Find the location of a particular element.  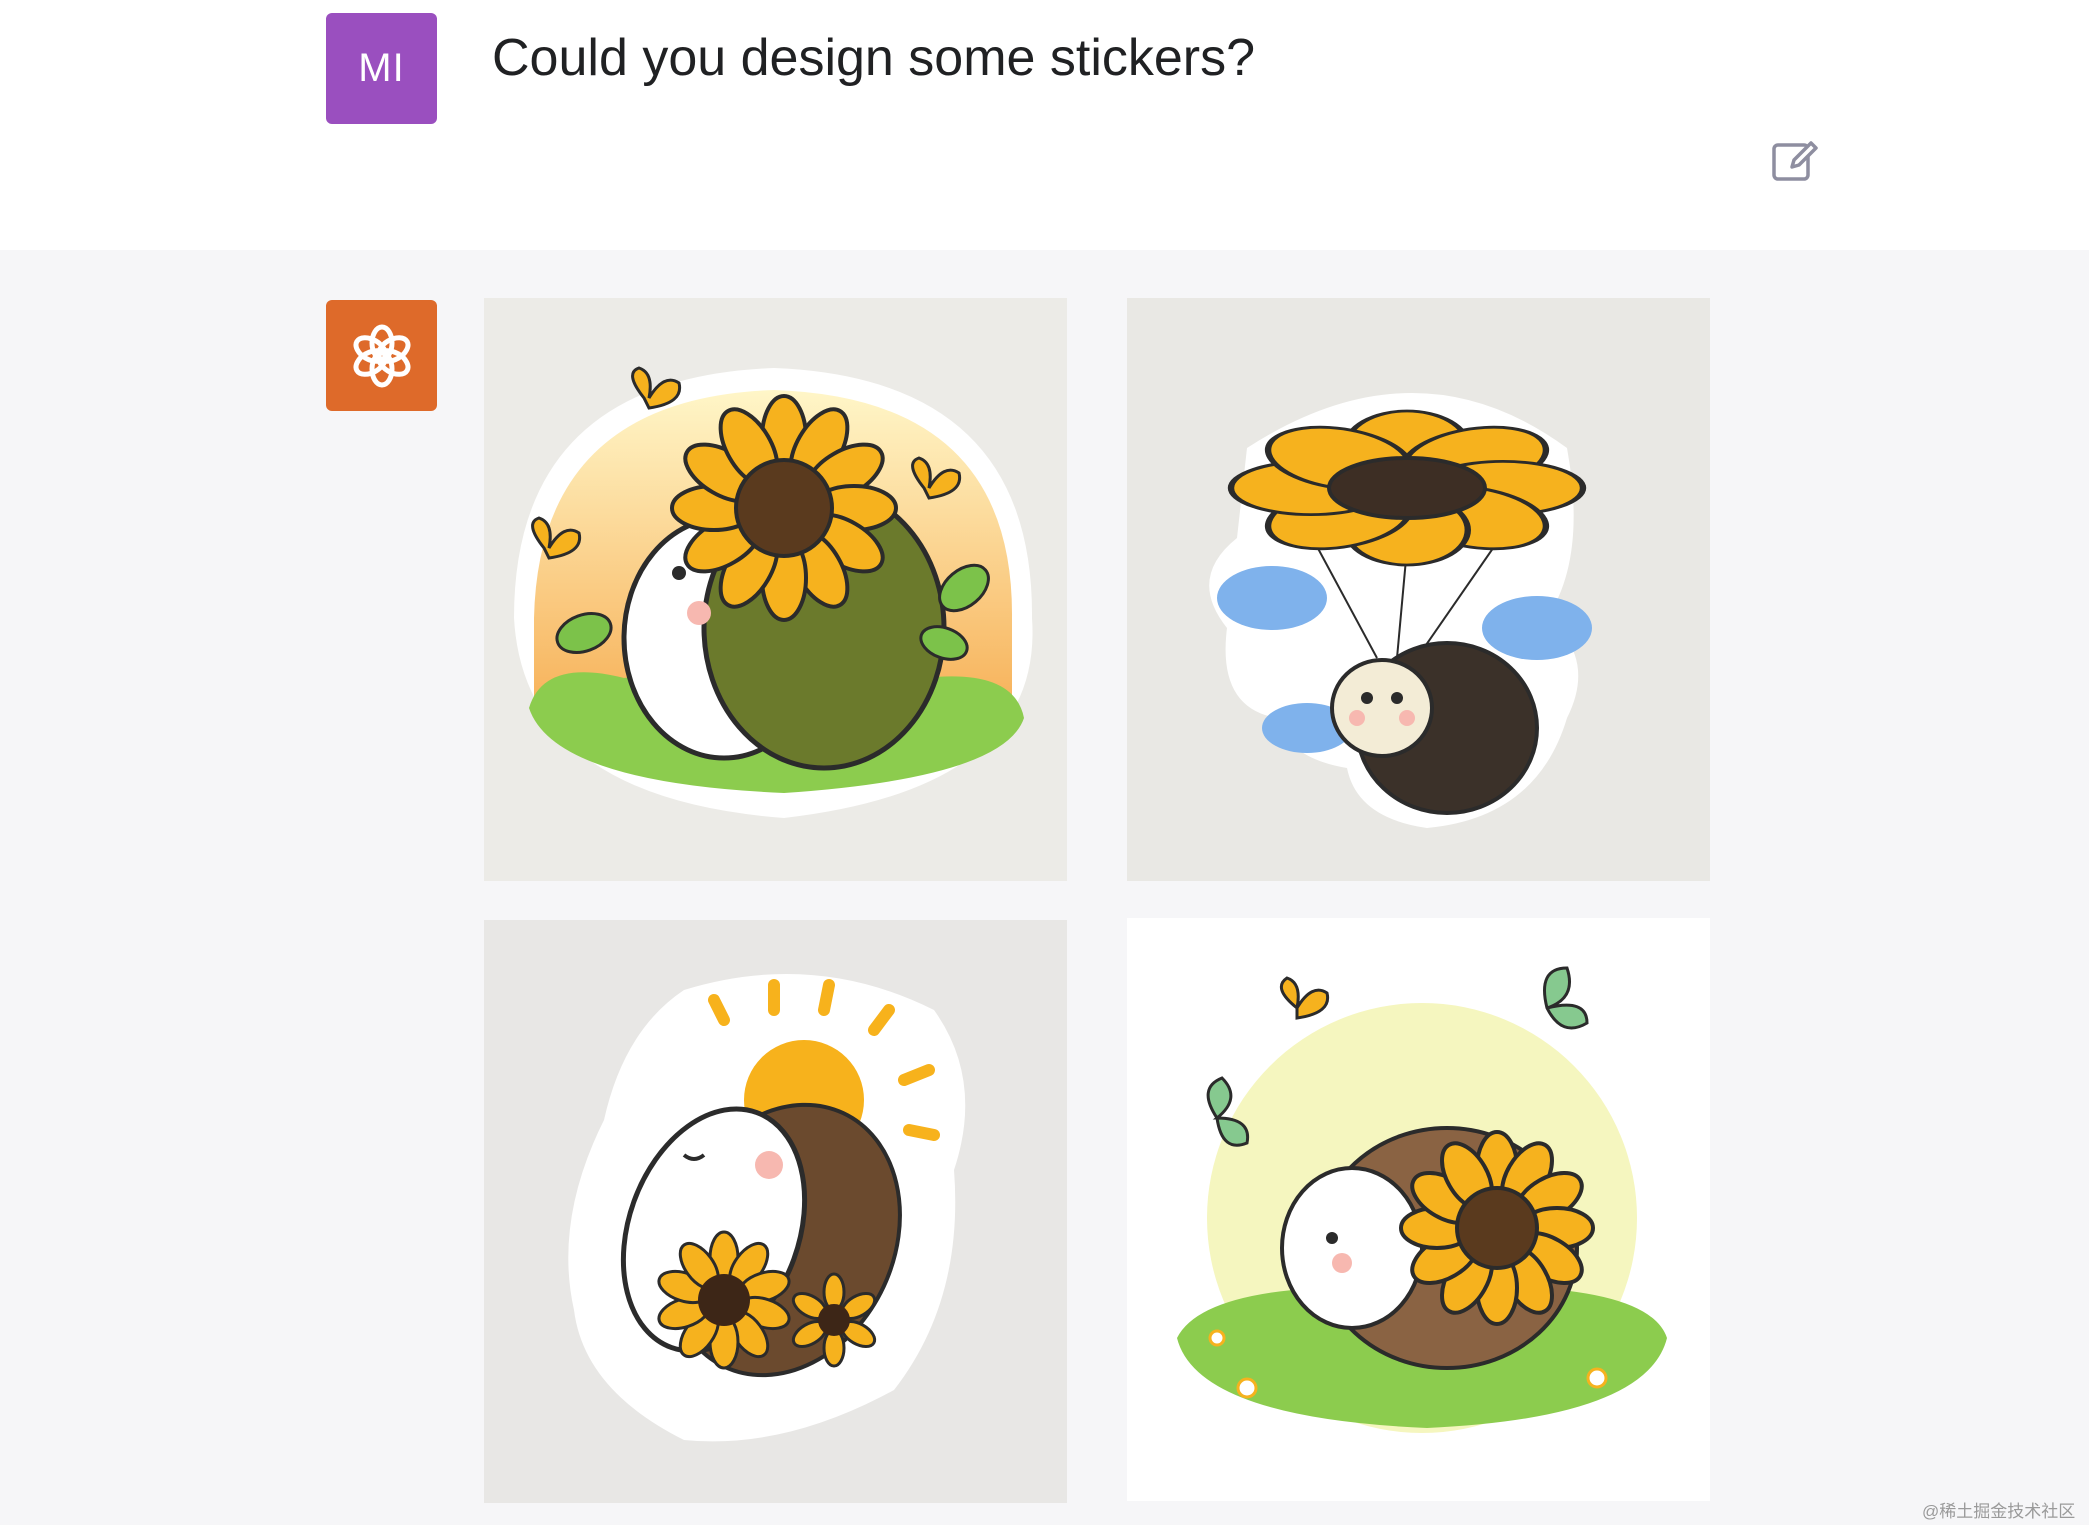

edit-icon is located at coordinates (1795, 161).